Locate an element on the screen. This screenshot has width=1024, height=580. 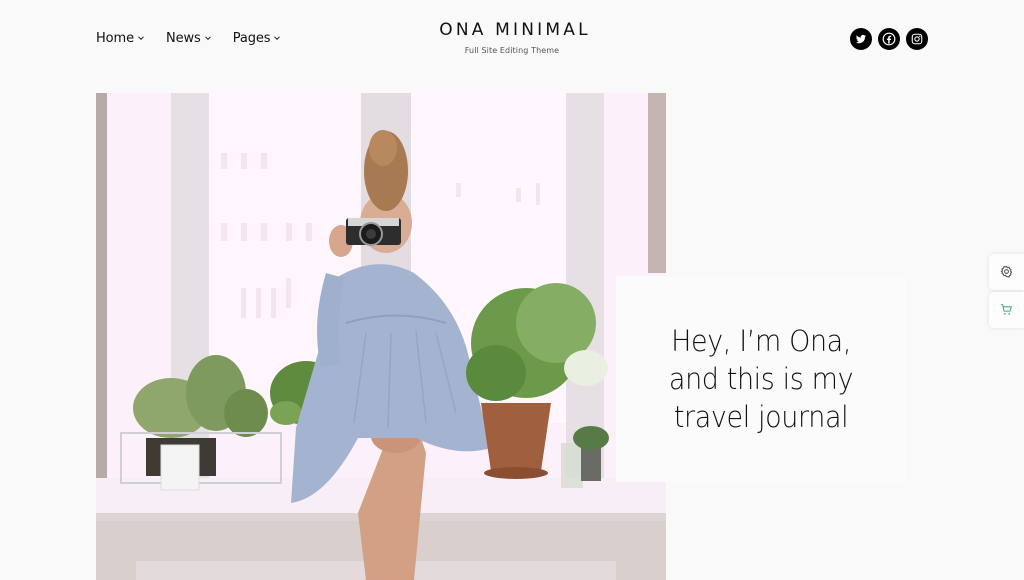
cart-widget-button is located at coordinates (1006, 310).